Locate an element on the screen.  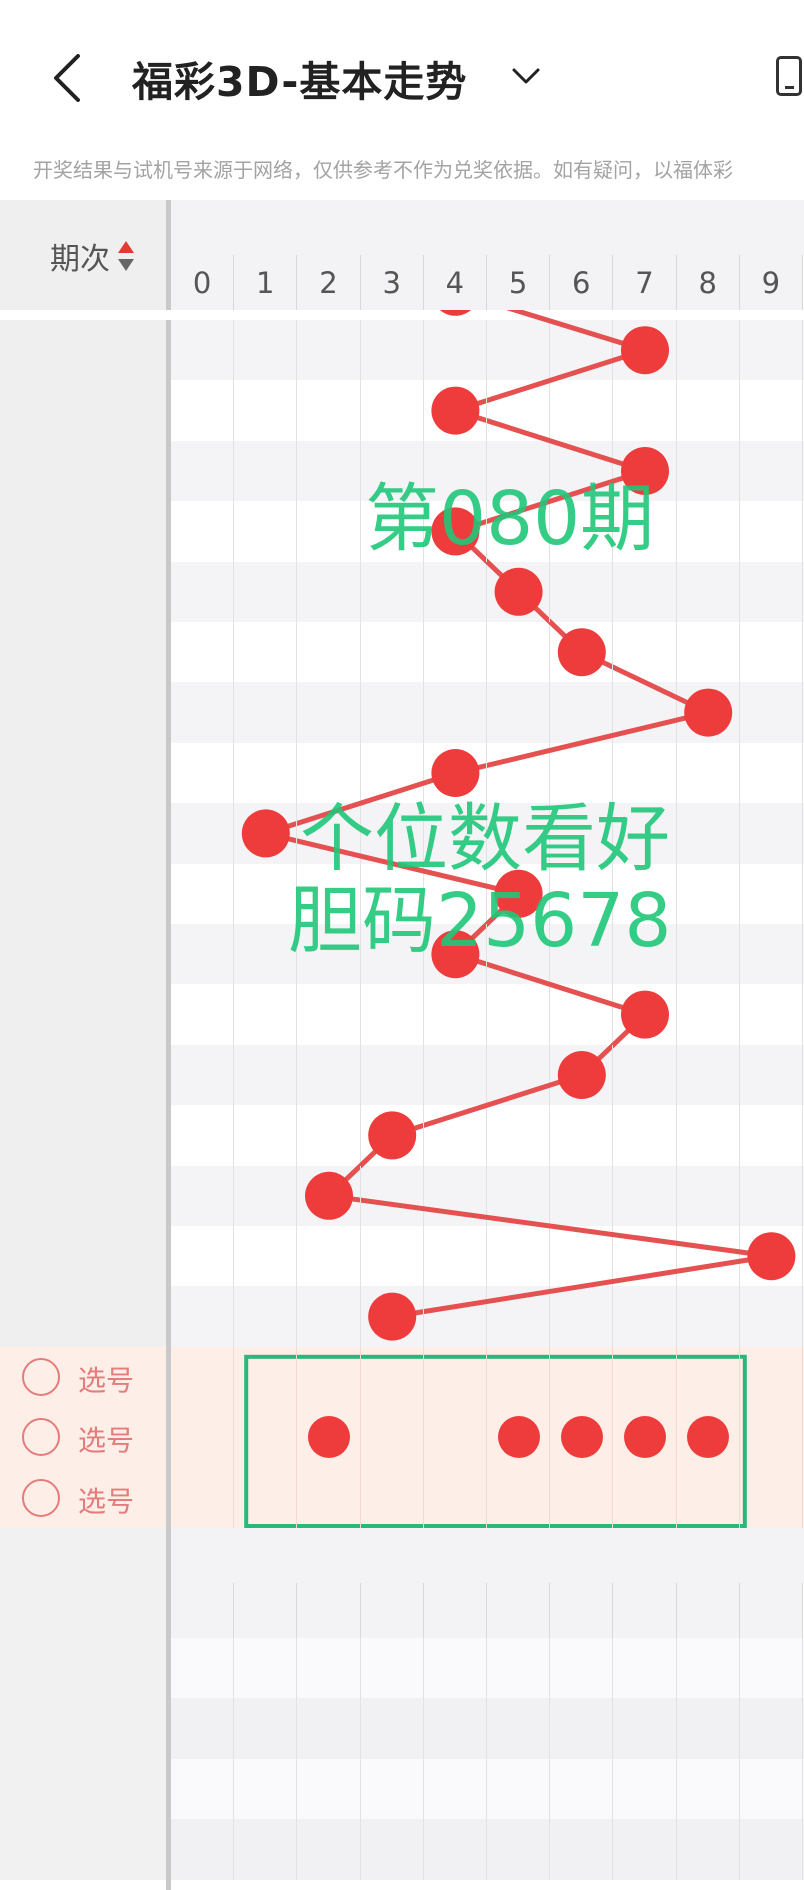
top-bar: 福彩3D-基本走势 is located at coordinates (402, 75).